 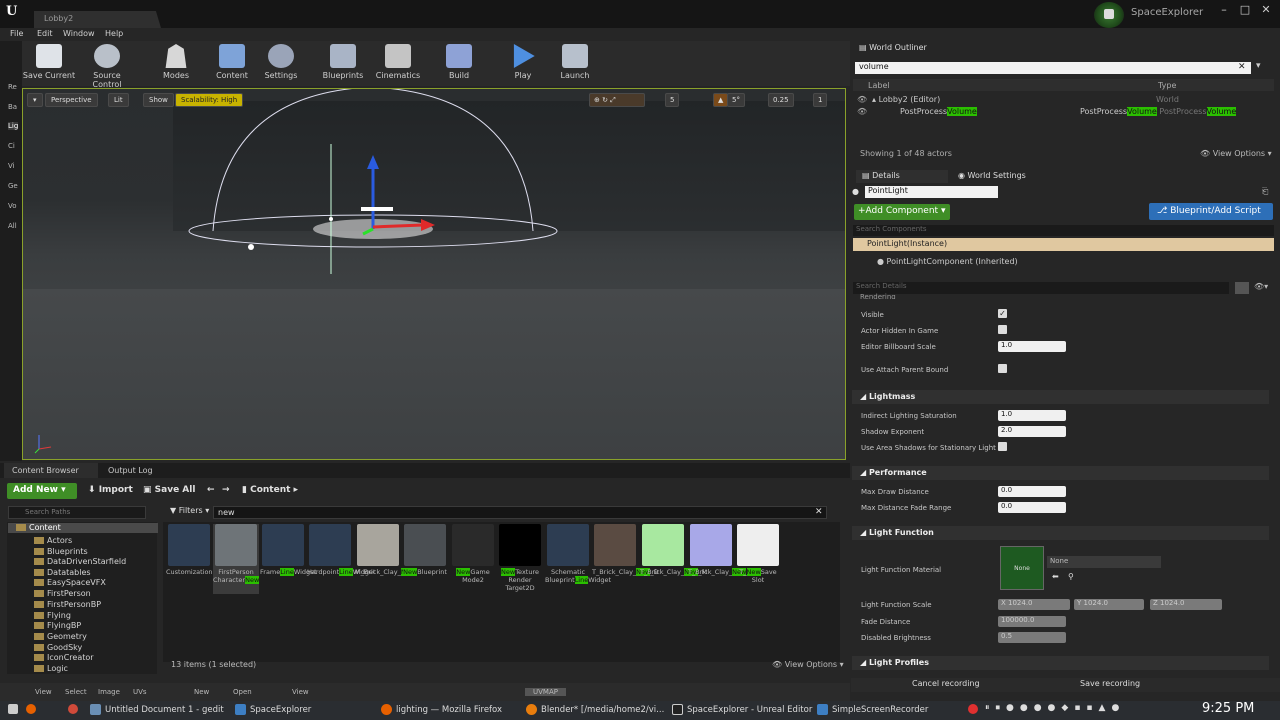 I want to click on menu-help: Help, so click(x=114, y=33).